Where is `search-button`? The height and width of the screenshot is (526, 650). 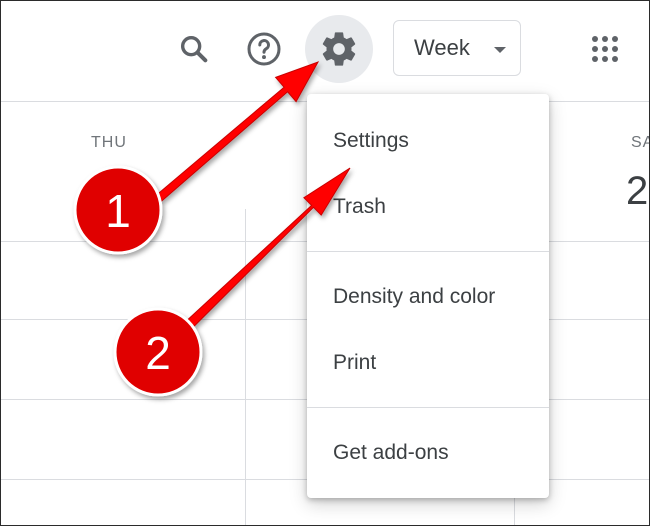 search-button is located at coordinates (194, 49).